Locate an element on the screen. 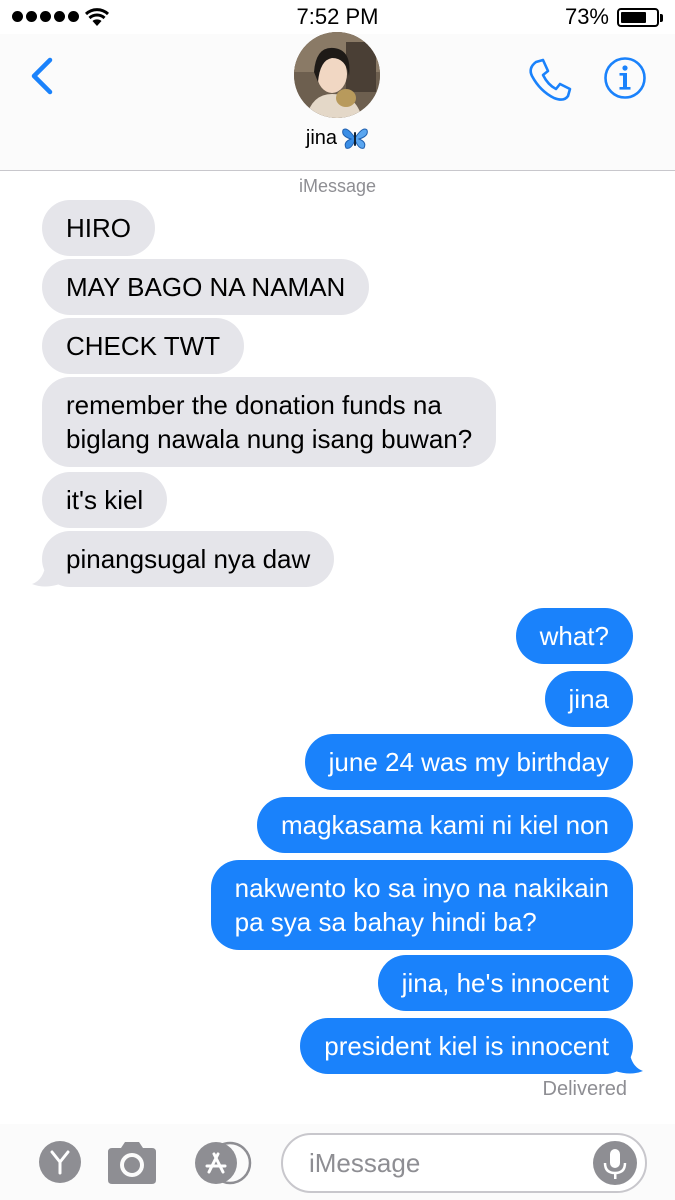 The height and width of the screenshot is (1200, 675). info-button is located at coordinates (625, 78).